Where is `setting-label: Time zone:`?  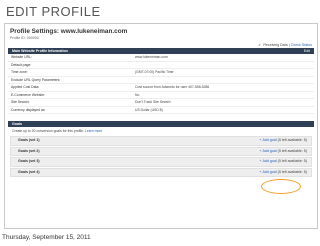 setting-label: Time zone: is located at coordinates (19, 72).